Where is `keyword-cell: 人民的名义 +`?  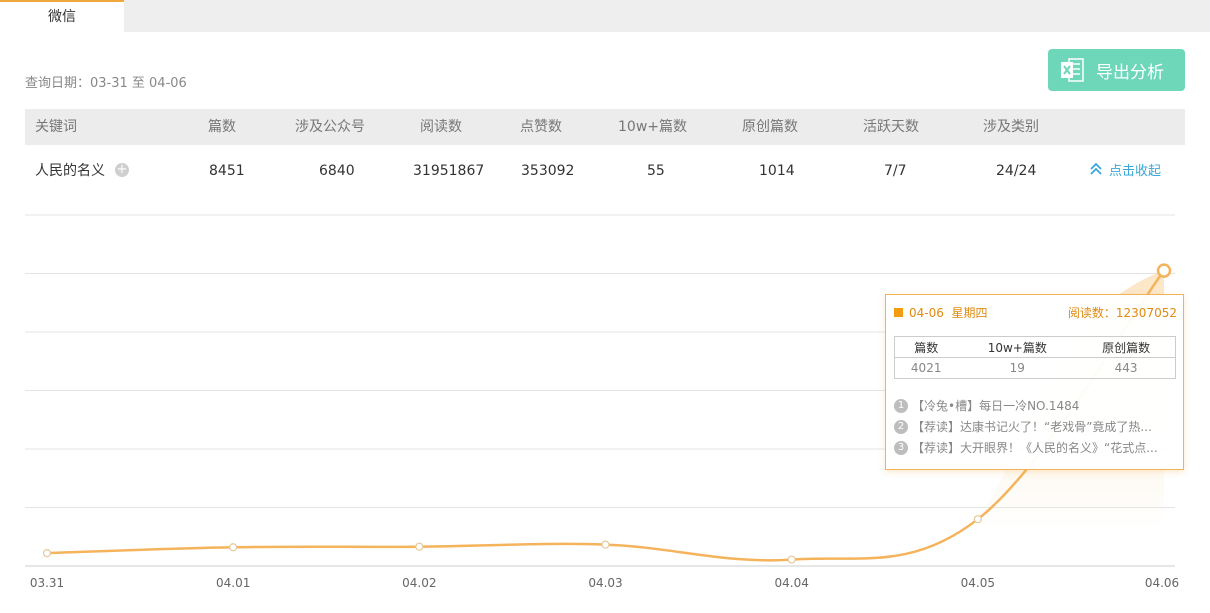
keyword-cell: 人民的名义 + is located at coordinates (82, 171).